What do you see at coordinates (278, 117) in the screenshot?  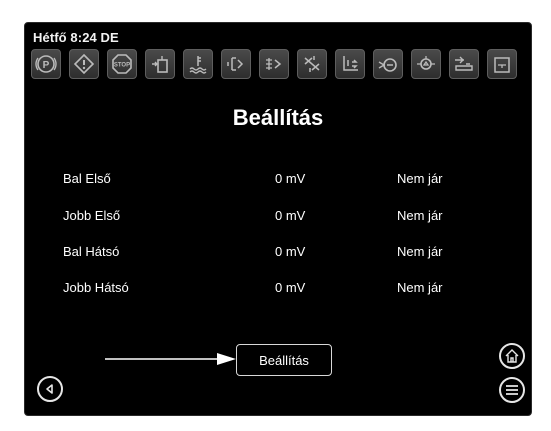 I see `page-title: Beállítás` at bounding box center [278, 117].